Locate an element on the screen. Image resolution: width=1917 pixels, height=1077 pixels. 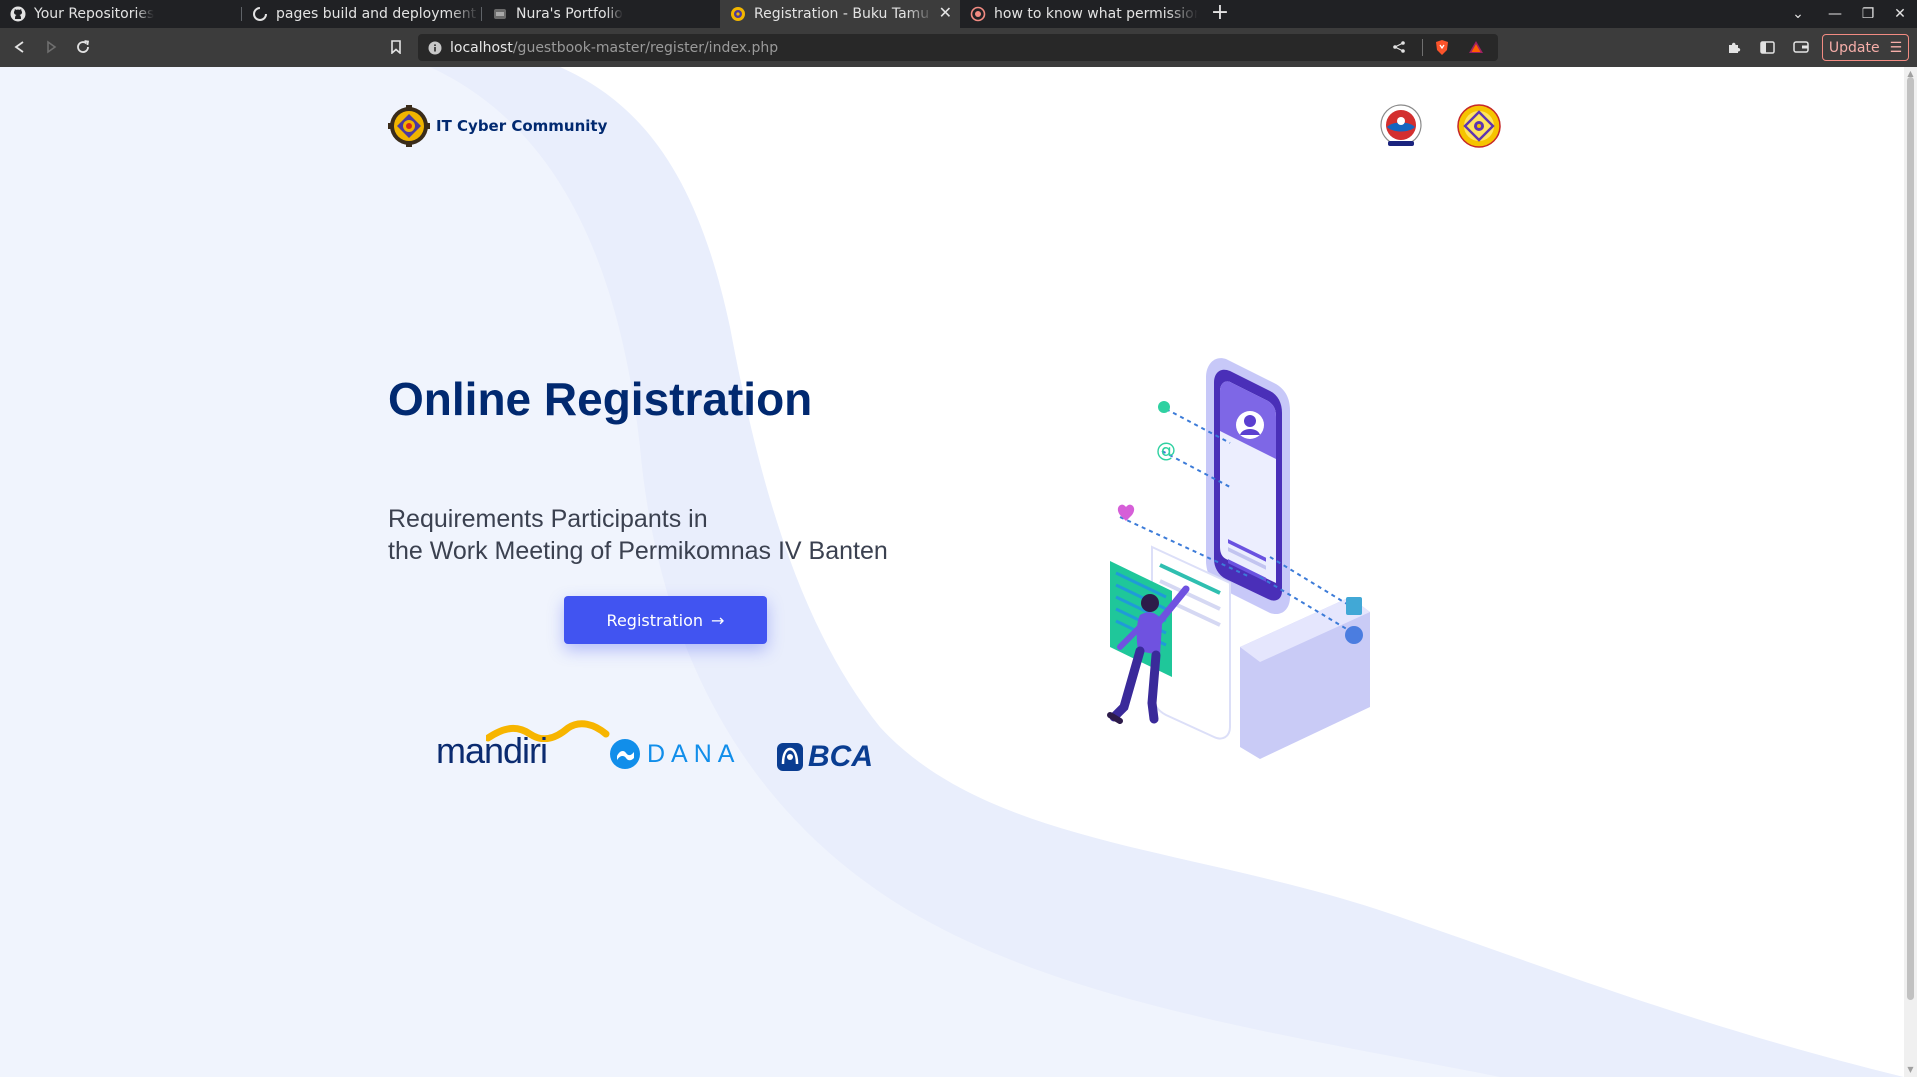
tab-permissions: how to know what permissions is located at coordinates (1079, 14).